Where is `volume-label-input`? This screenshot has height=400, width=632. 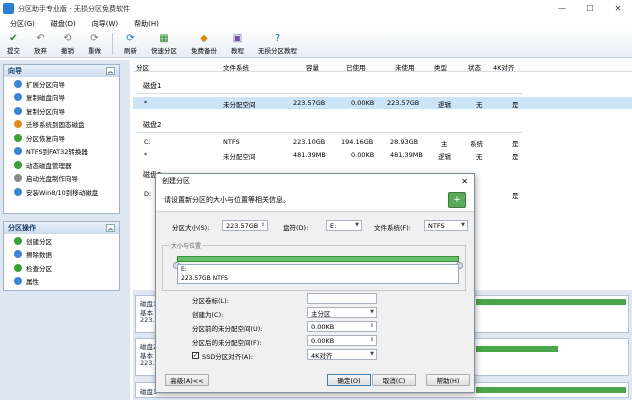
volume-label-input is located at coordinates (342, 298).